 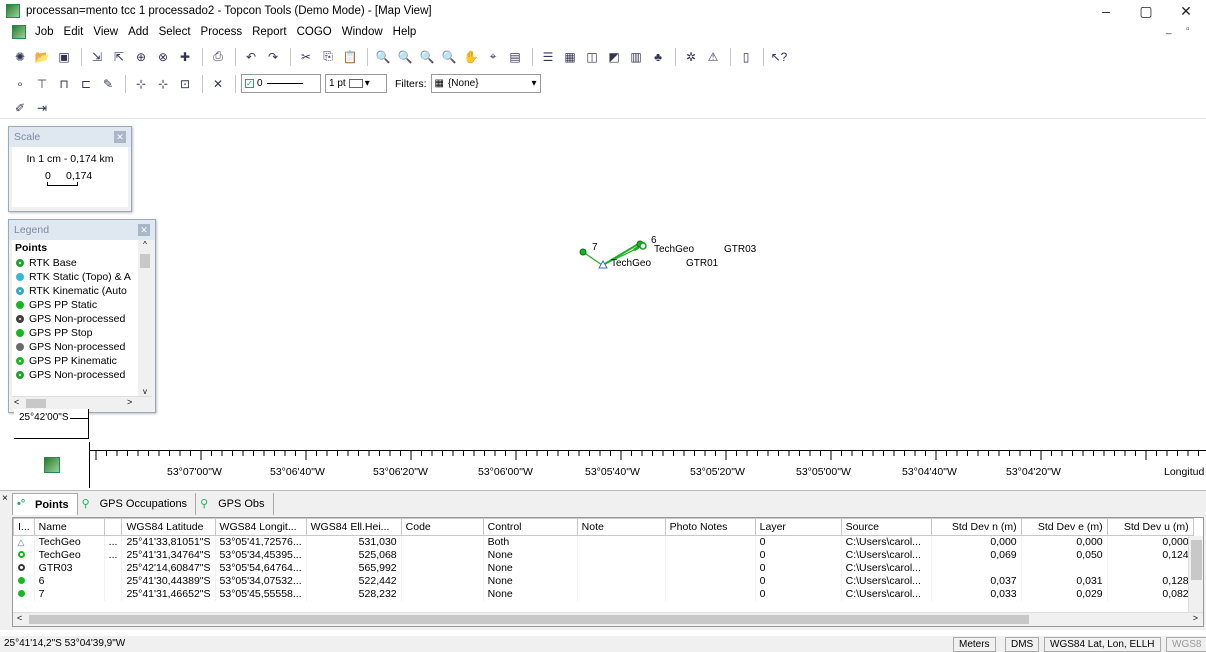 What do you see at coordinates (141, 84) in the screenshot?
I see `snap-tool-icon: ⊹` at bounding box center [141, 84].